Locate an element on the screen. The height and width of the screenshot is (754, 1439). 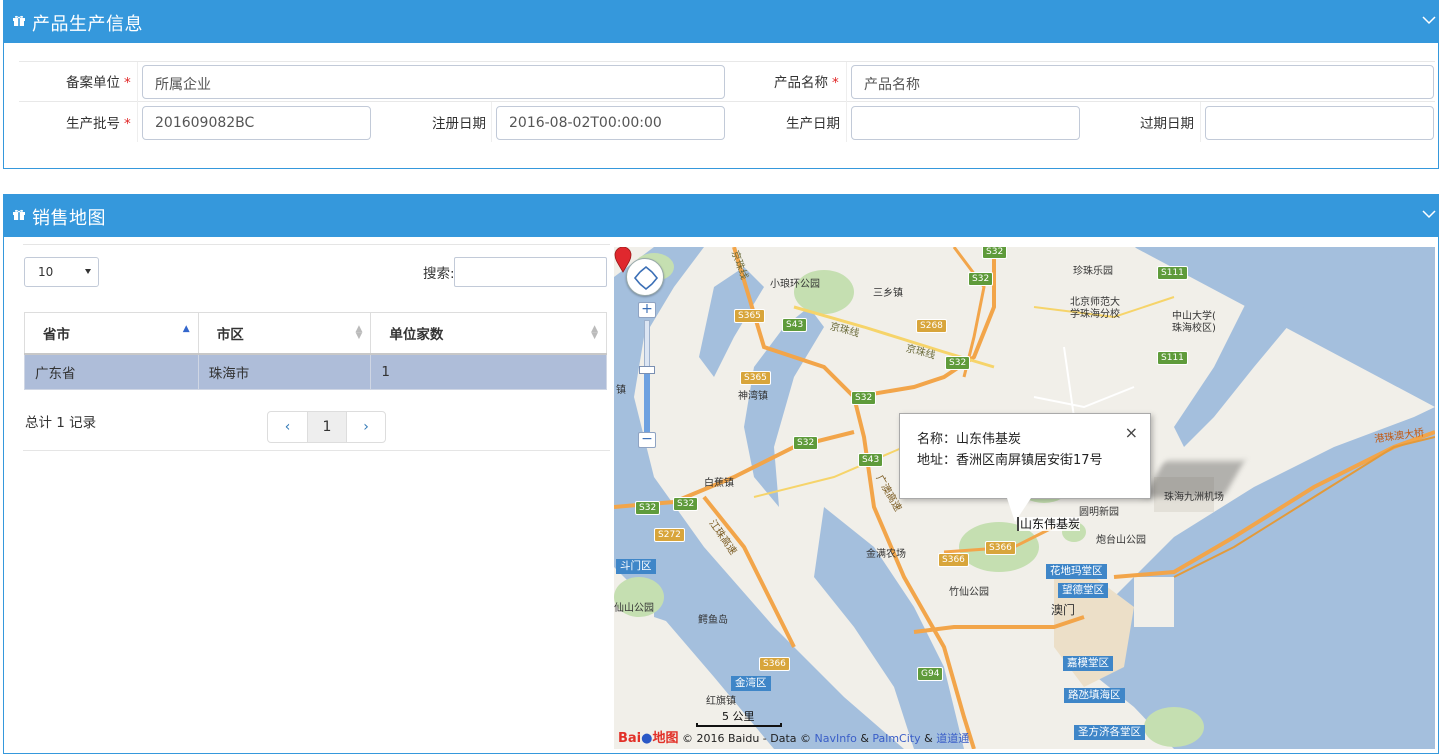
map-place-label: 澳门 is located at coordinates (1063, 610).